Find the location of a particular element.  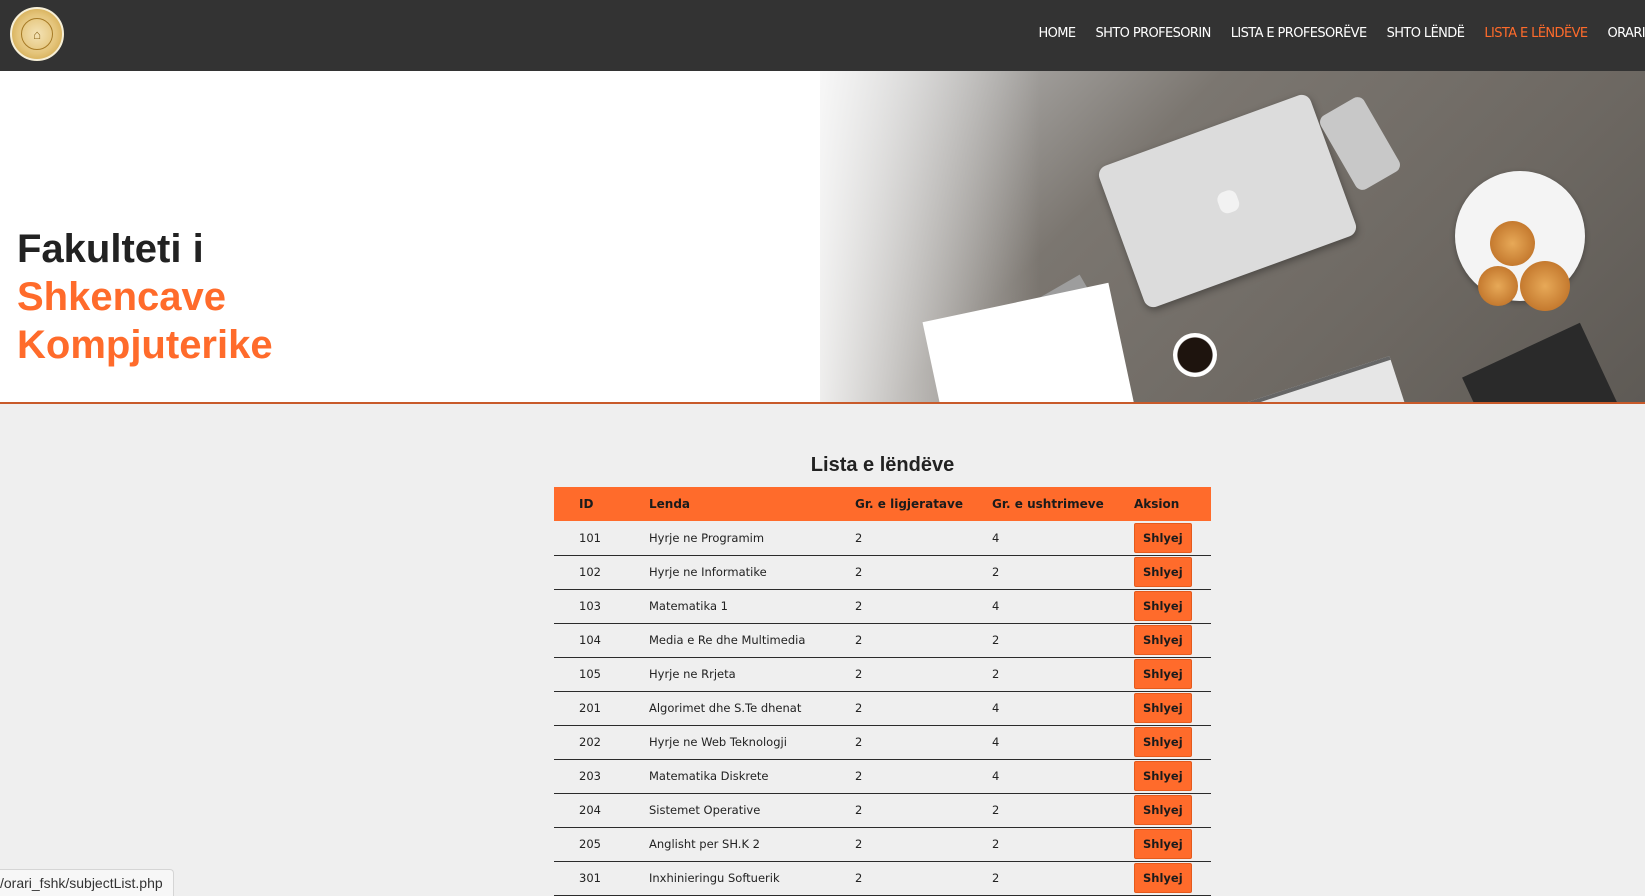

cell-subject-name: Media e Re dhe Multimedia is located at coordinates (752, 640).